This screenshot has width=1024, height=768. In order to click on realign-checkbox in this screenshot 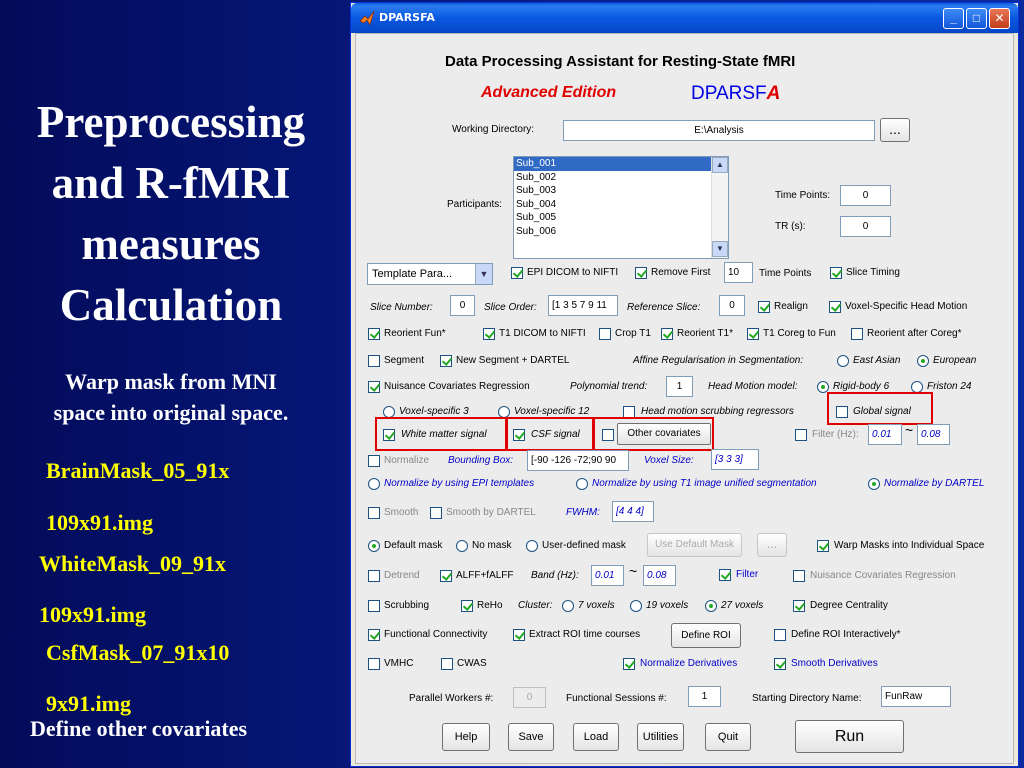, I will do `click(764, 307)`.